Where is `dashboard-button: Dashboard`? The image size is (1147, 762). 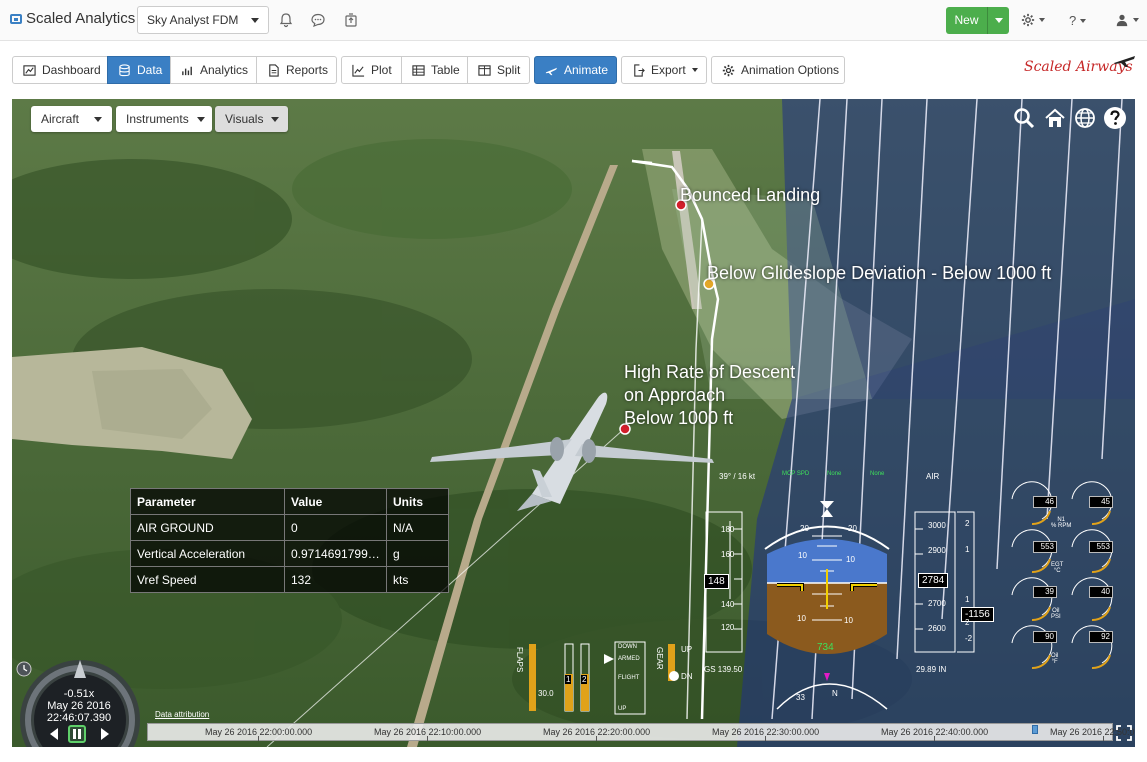 dashboard-button: Dashboard is located at coordinates (60, 70).